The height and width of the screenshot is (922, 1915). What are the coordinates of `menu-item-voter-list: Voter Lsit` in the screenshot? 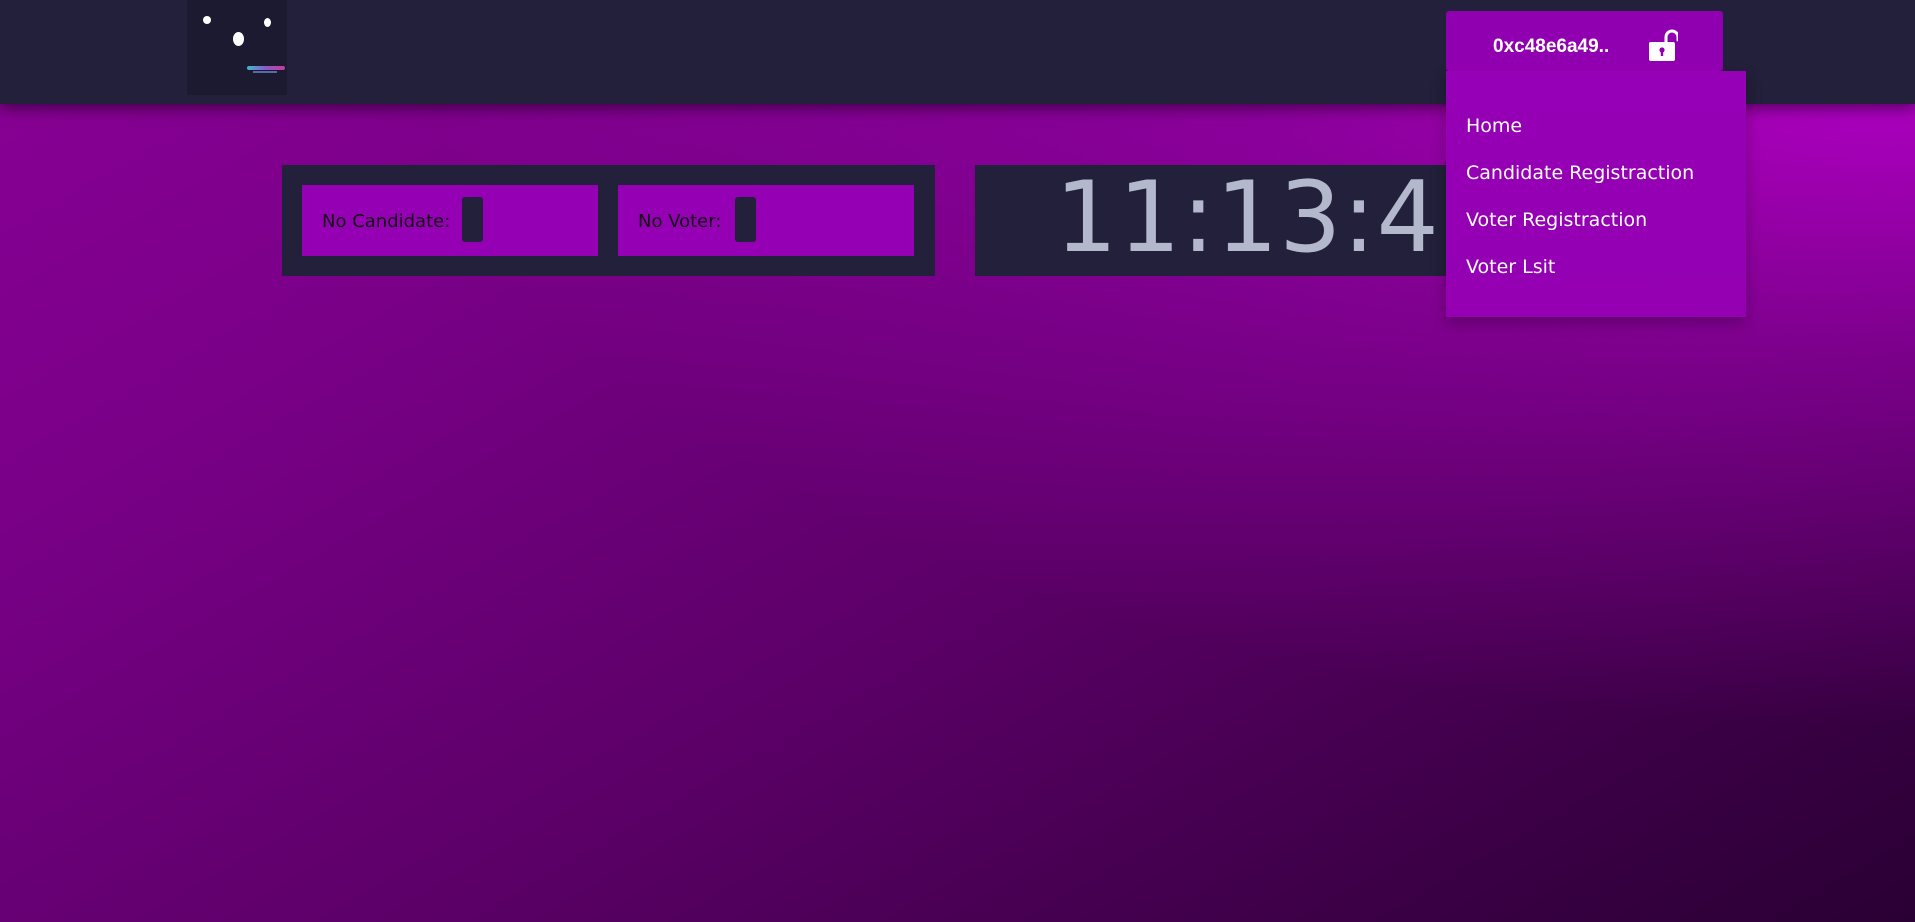 It's located at (1510, 267).